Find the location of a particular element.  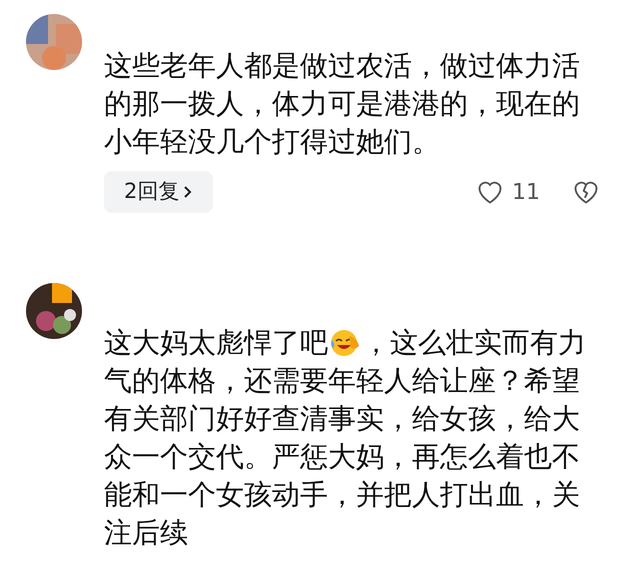

chevron-right-icon is located at coordinates (188, 192).